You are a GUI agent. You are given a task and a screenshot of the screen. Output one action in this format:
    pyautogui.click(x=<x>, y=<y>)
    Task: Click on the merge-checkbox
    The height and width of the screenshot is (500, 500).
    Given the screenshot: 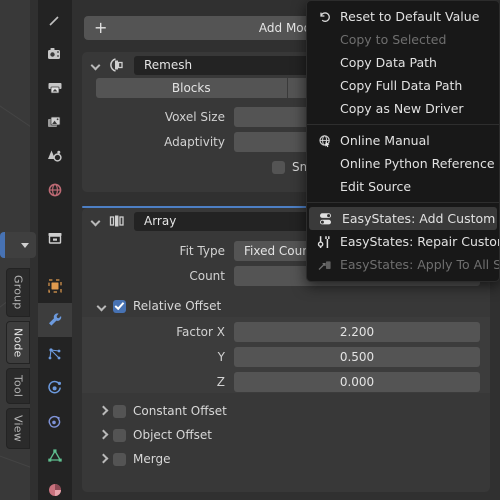 What is the action you would take?
    pyautogui.click(x=119, y=459)
    